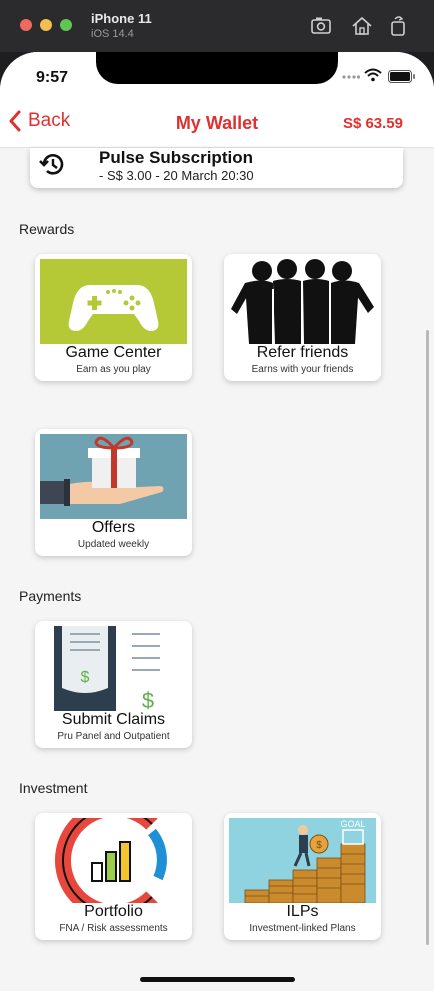 The image size is (434, 991). Describe the element at coordinates (305, 861) in the screenshot. I see `coin-stairs-goal-icon: GOAL $` at that location.